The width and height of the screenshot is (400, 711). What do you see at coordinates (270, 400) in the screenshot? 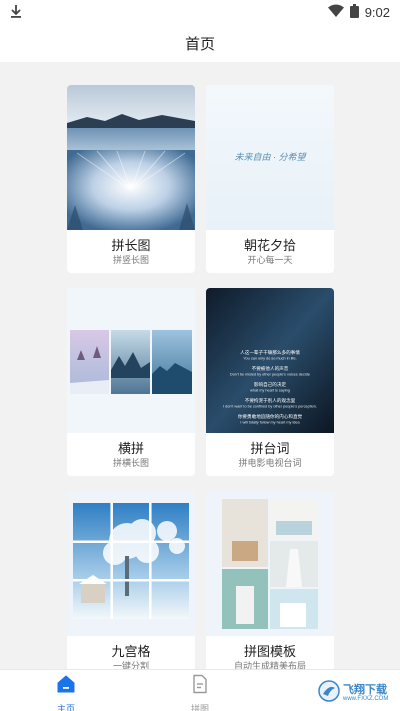
I see `subtitle-line-cn: 不要拘泥于别人的观念里` at bounding box center [270, 400].